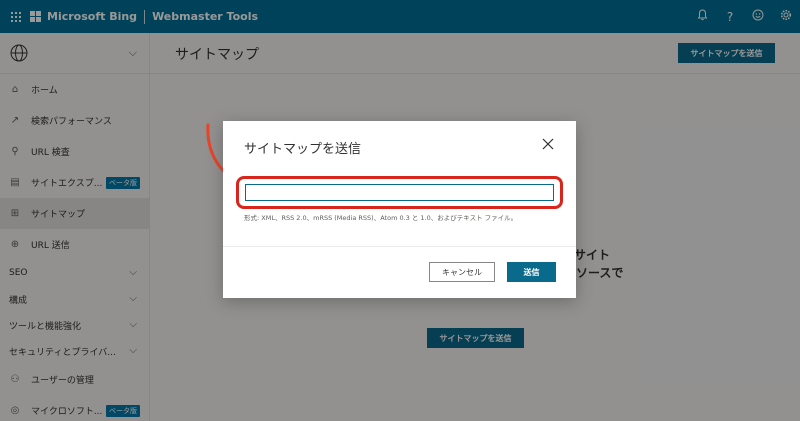 The image size is (800, 421). I want to click on cancel-button: キャンセル, so click(462, 272).